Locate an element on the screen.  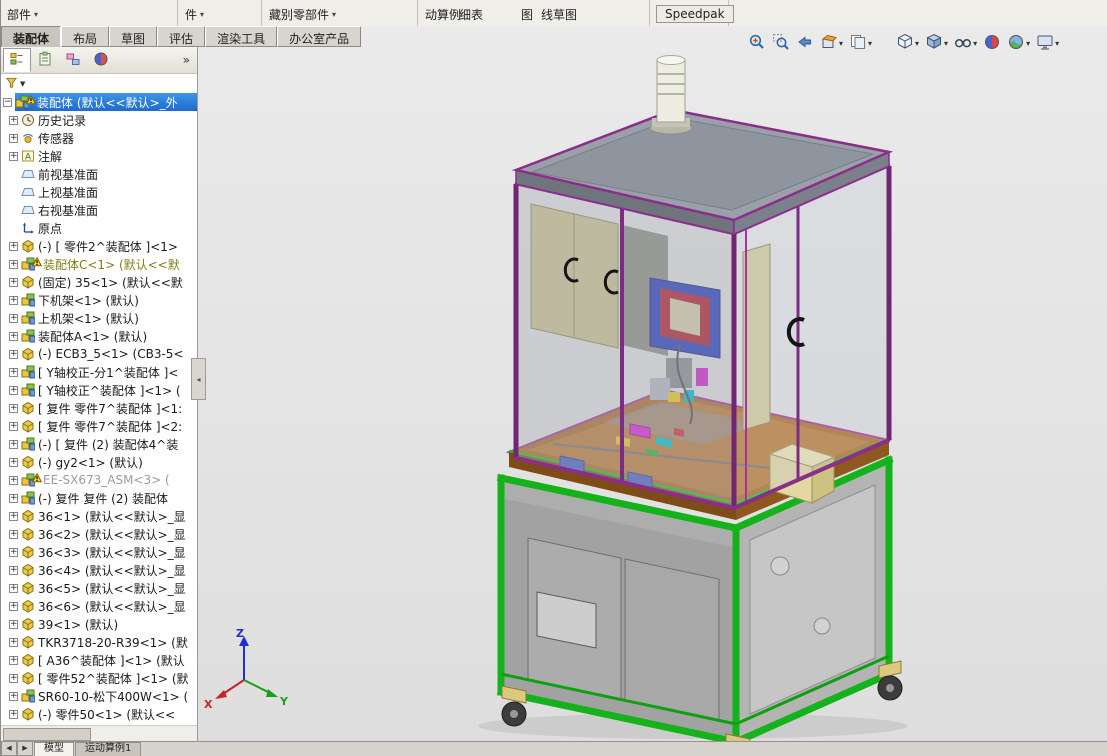
tree-item-body: 上视基准面 is located at coordinates (109, 192).